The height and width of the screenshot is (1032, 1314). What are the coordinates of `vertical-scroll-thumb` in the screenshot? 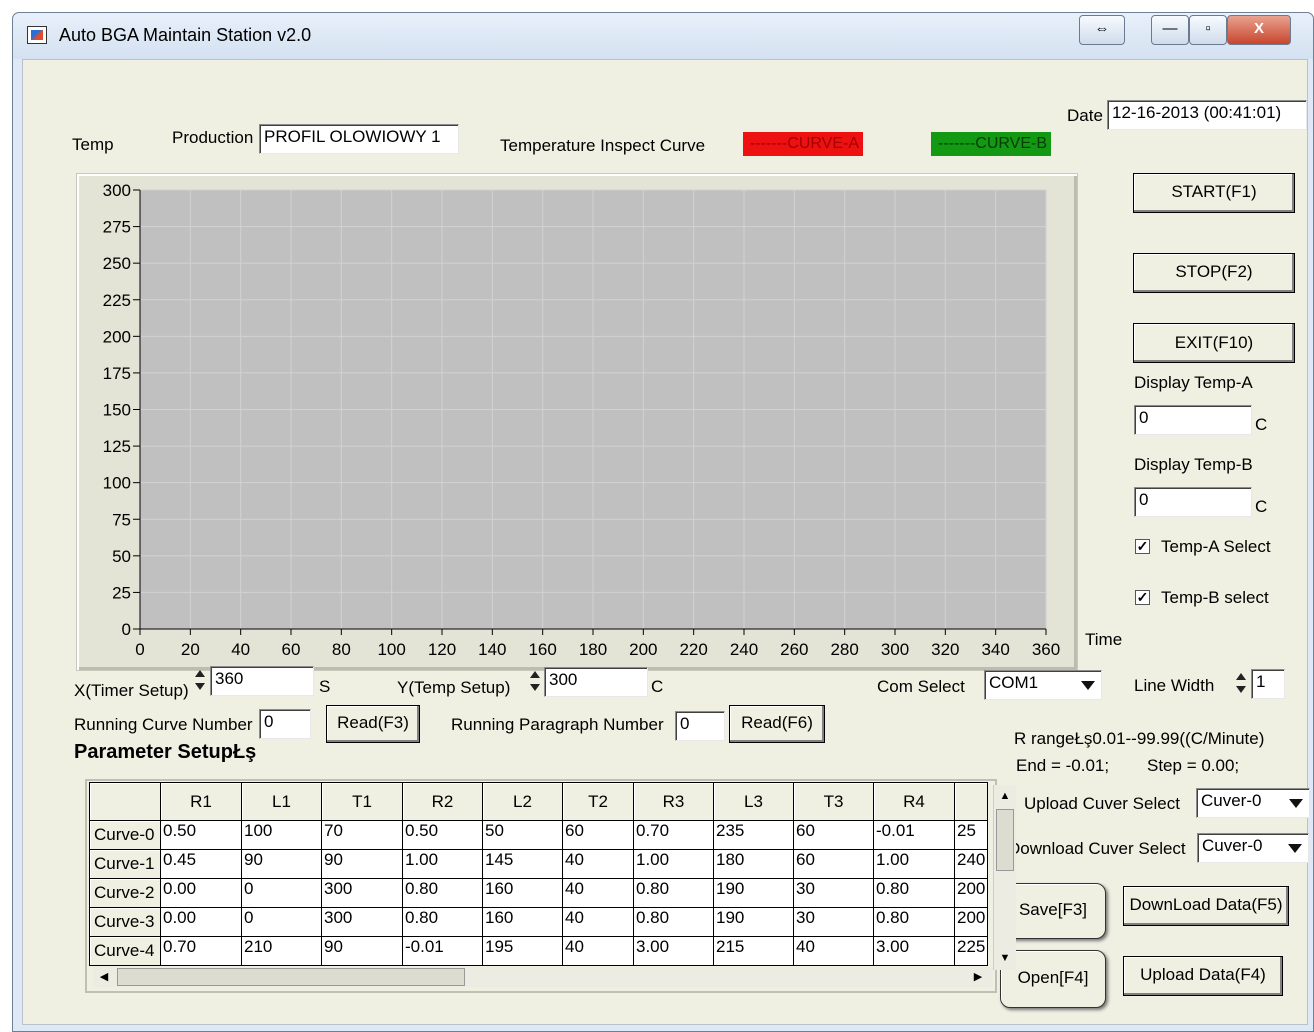 It's located at (1005, 840).